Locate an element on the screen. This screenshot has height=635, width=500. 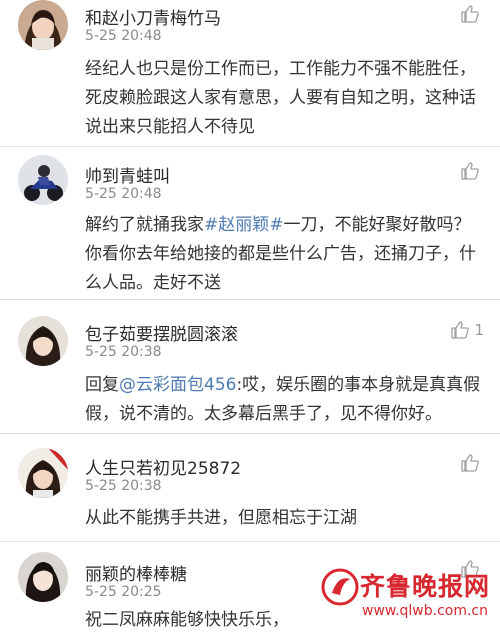
site-watermark: 齐鲁晚报网 www.qlwb.com.cn is located at coordinates (407, 596).